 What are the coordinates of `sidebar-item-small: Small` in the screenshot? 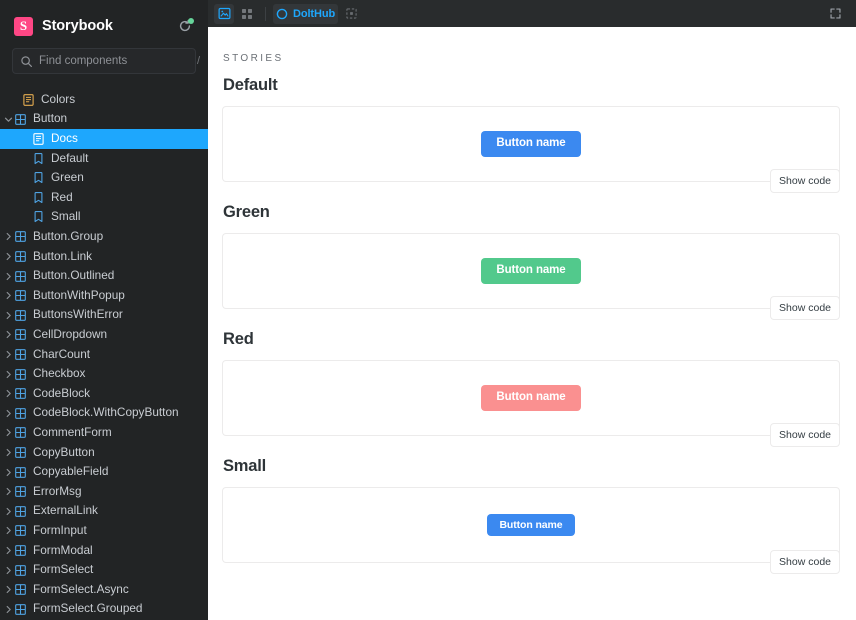 It's located at (104, 218).